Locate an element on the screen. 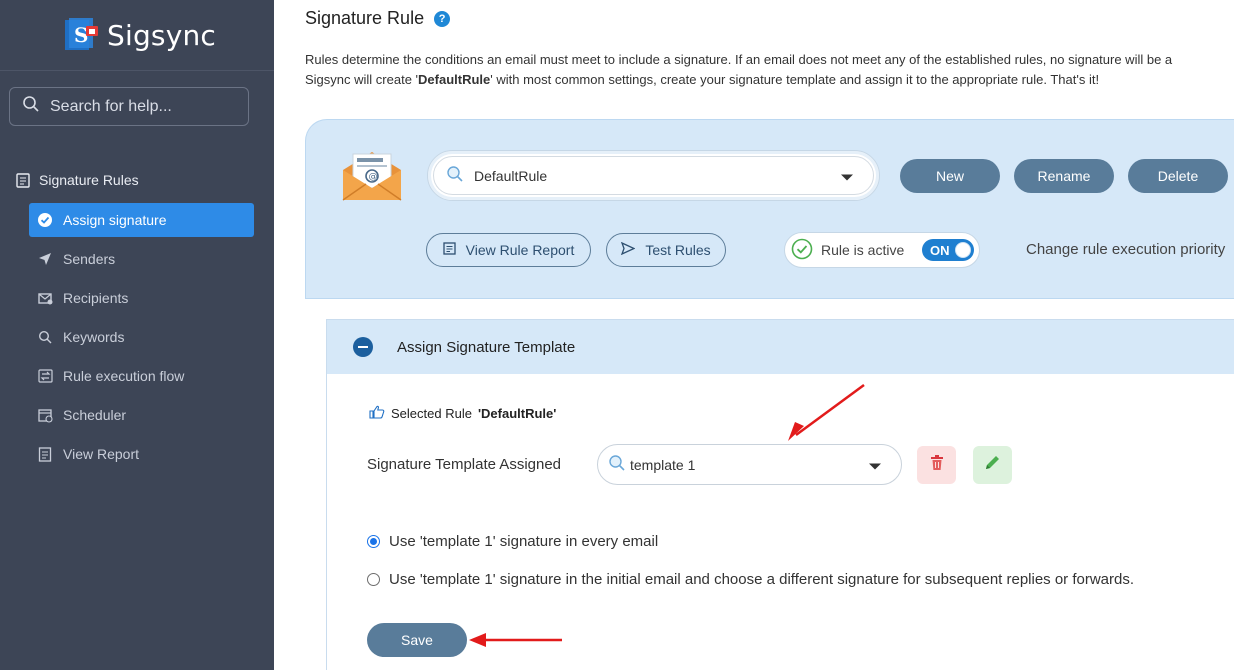 The image size is (1234, 670). new-rule-button: New is located at coordinates (950, 176).